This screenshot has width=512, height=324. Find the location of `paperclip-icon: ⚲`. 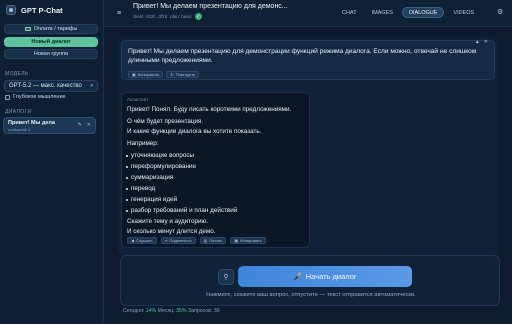

paperclip-icon: ⚲ is located at coordinates (226, 277).